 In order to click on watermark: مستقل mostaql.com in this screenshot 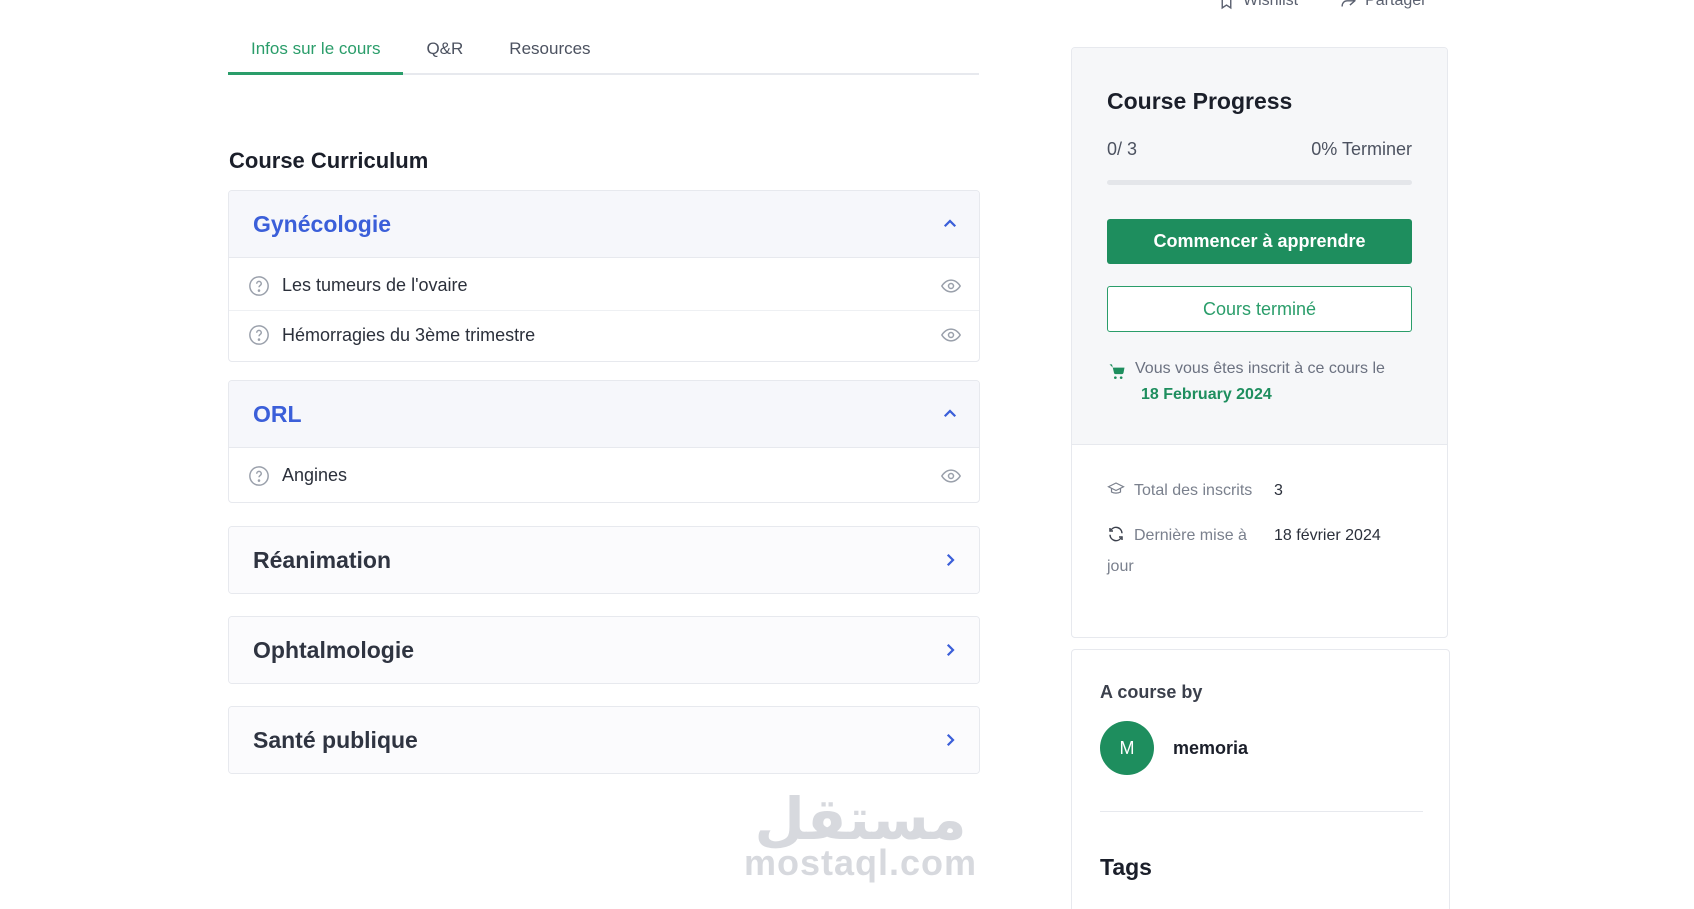, I will do `click(860, 837)`.